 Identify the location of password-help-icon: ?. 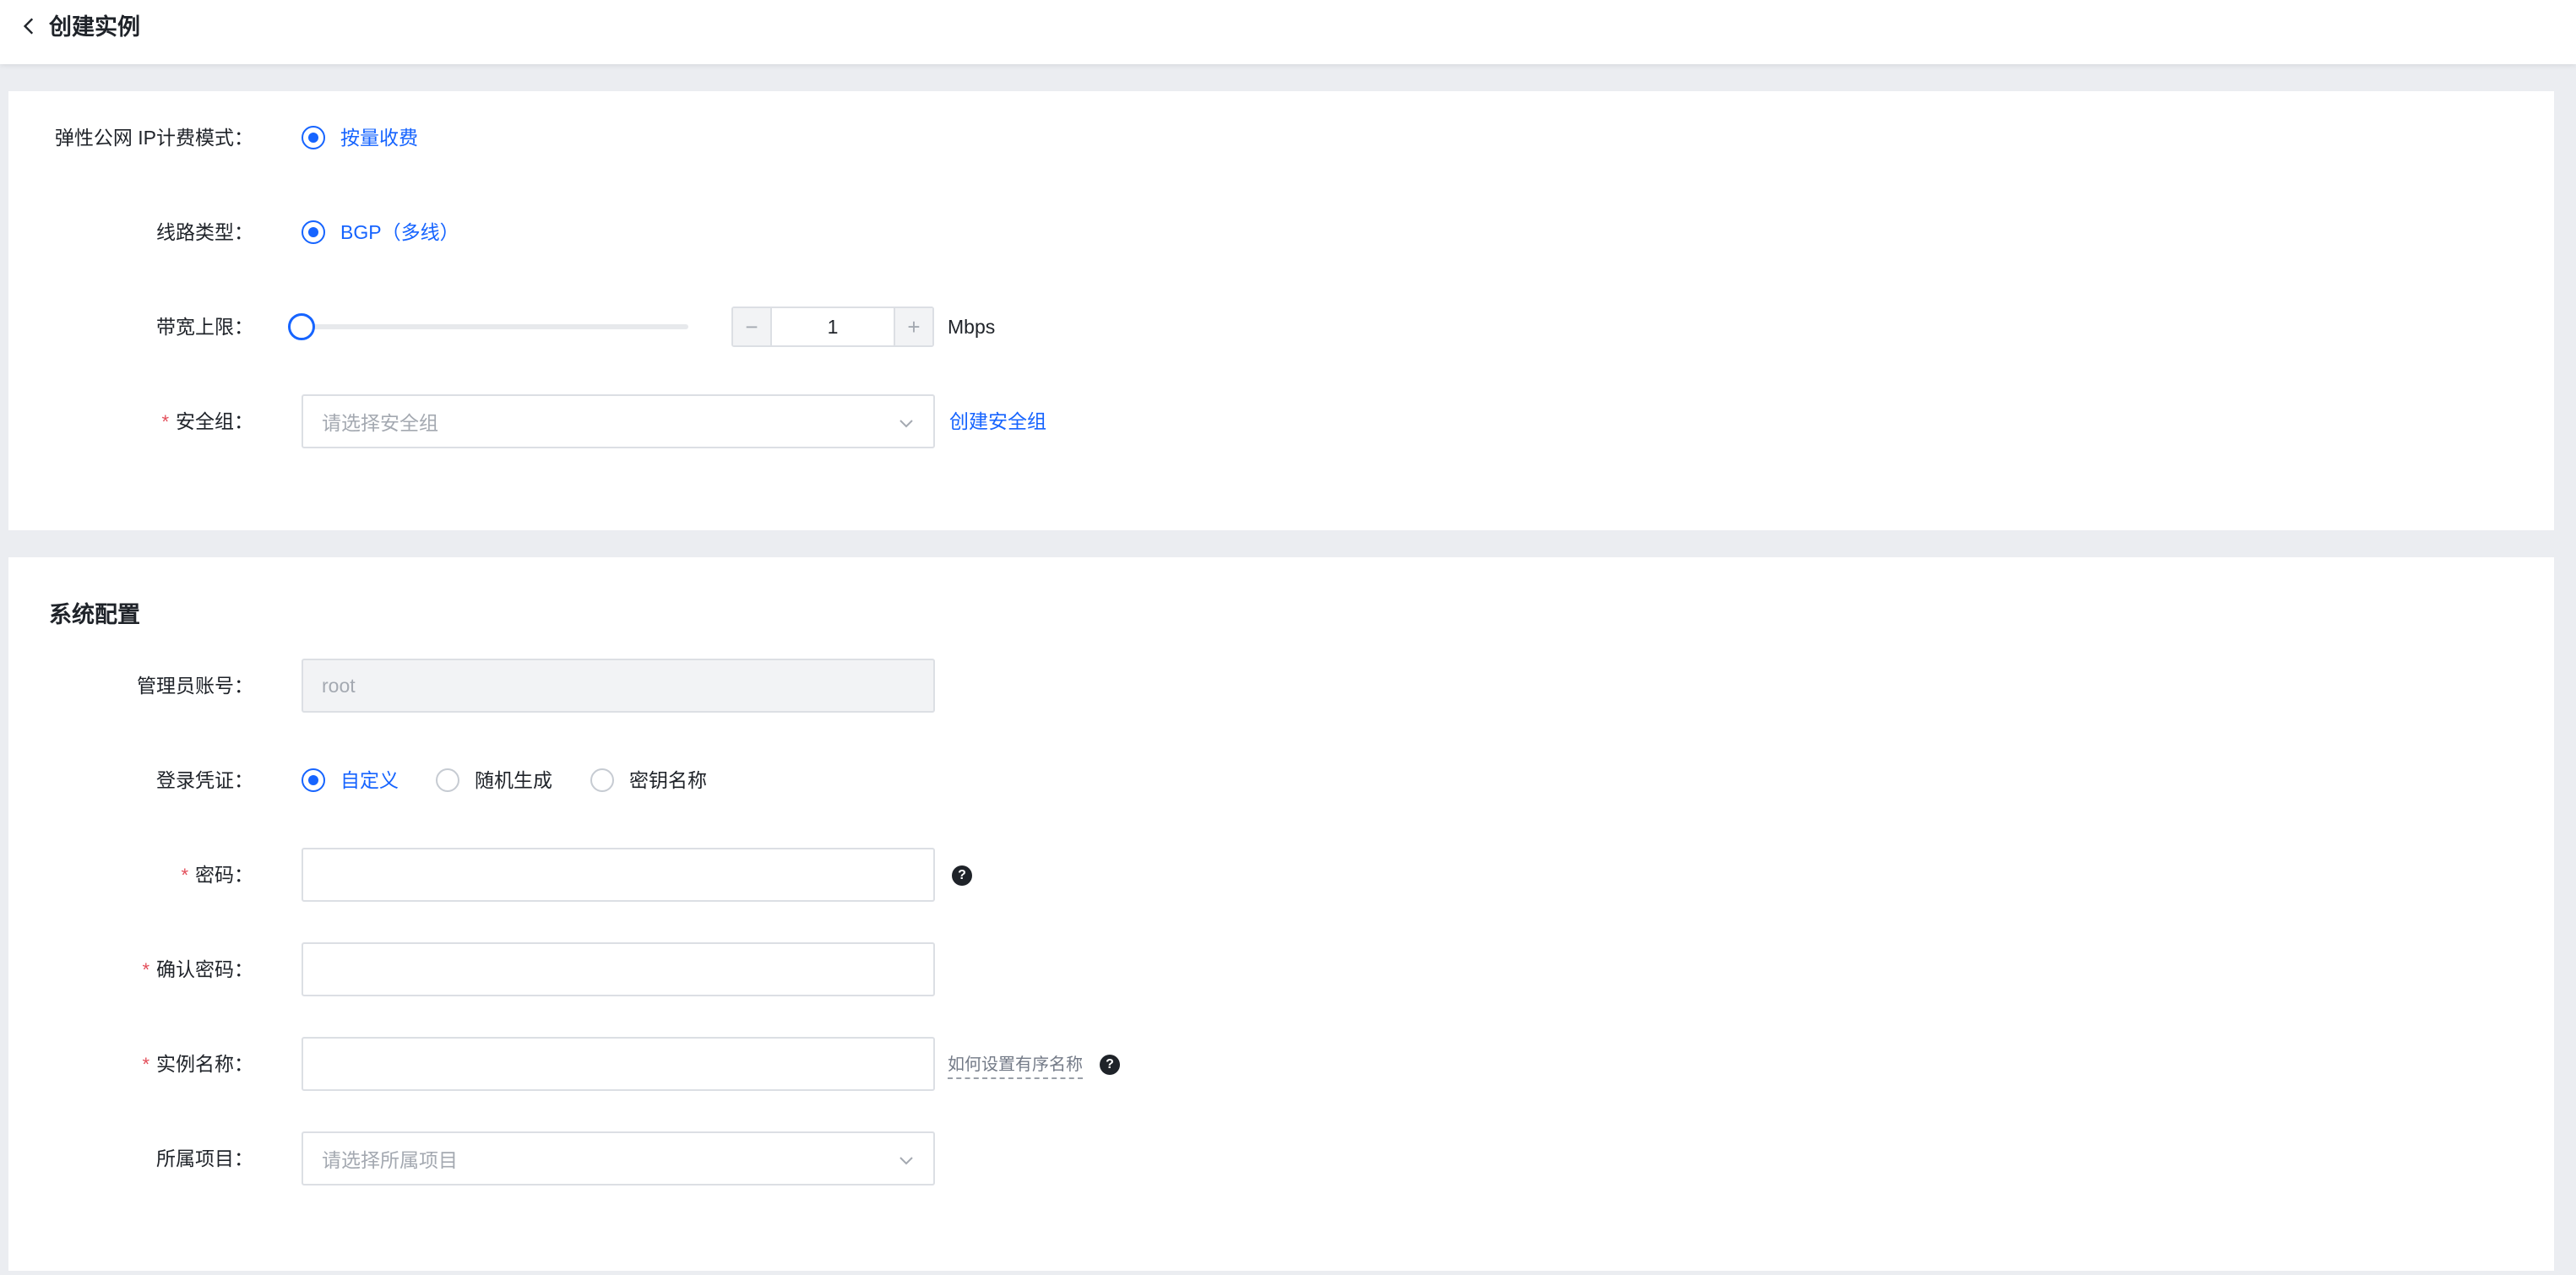
(962, 876).